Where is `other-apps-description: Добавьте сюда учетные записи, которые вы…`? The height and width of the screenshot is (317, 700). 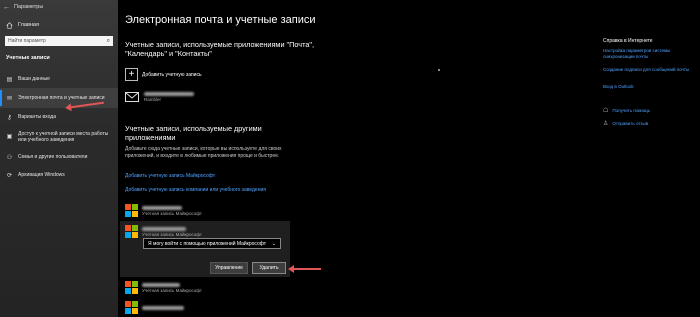
other-apps-description: Добавьте сюда учетные записи, которые вы… is located at coordinates (203, 152).